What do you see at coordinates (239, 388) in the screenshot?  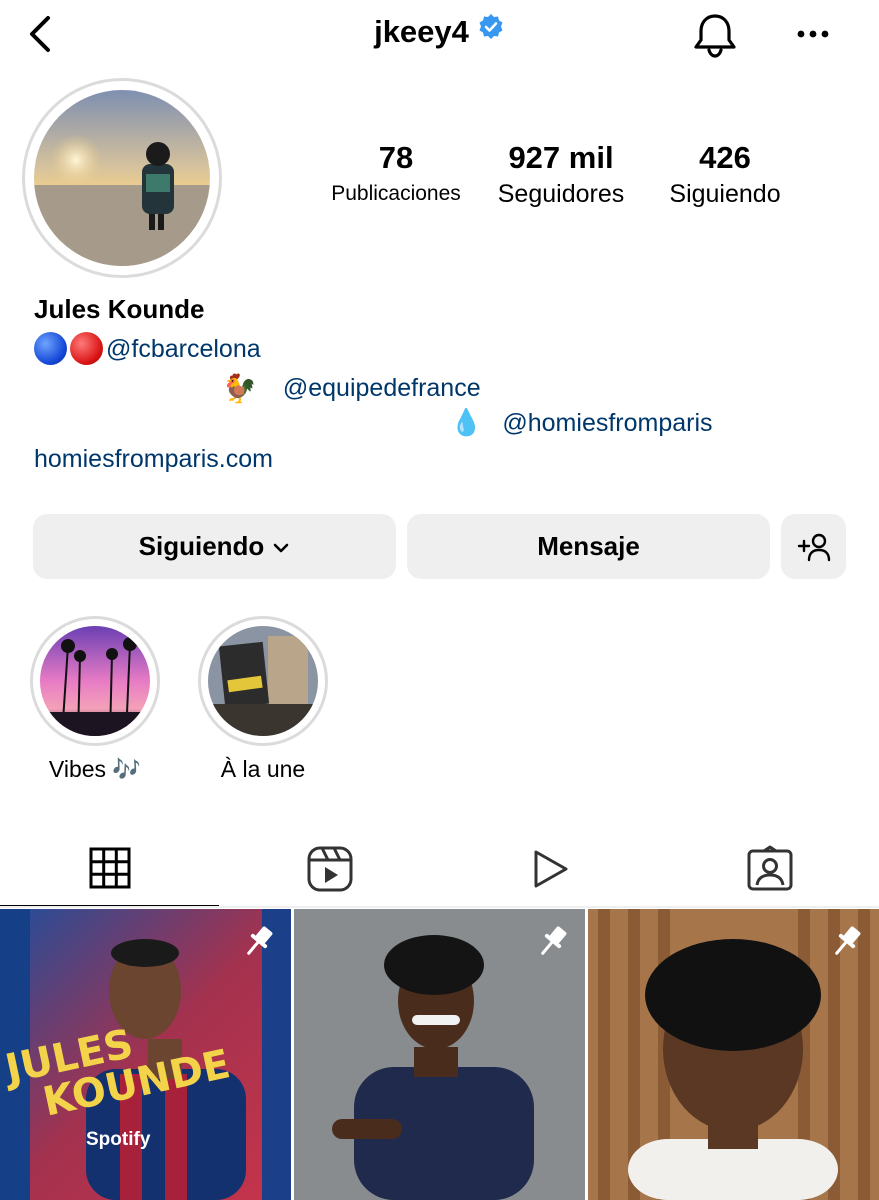 I see `rooster-emoji-icon: 🐓` at bounding box center [239, 388].